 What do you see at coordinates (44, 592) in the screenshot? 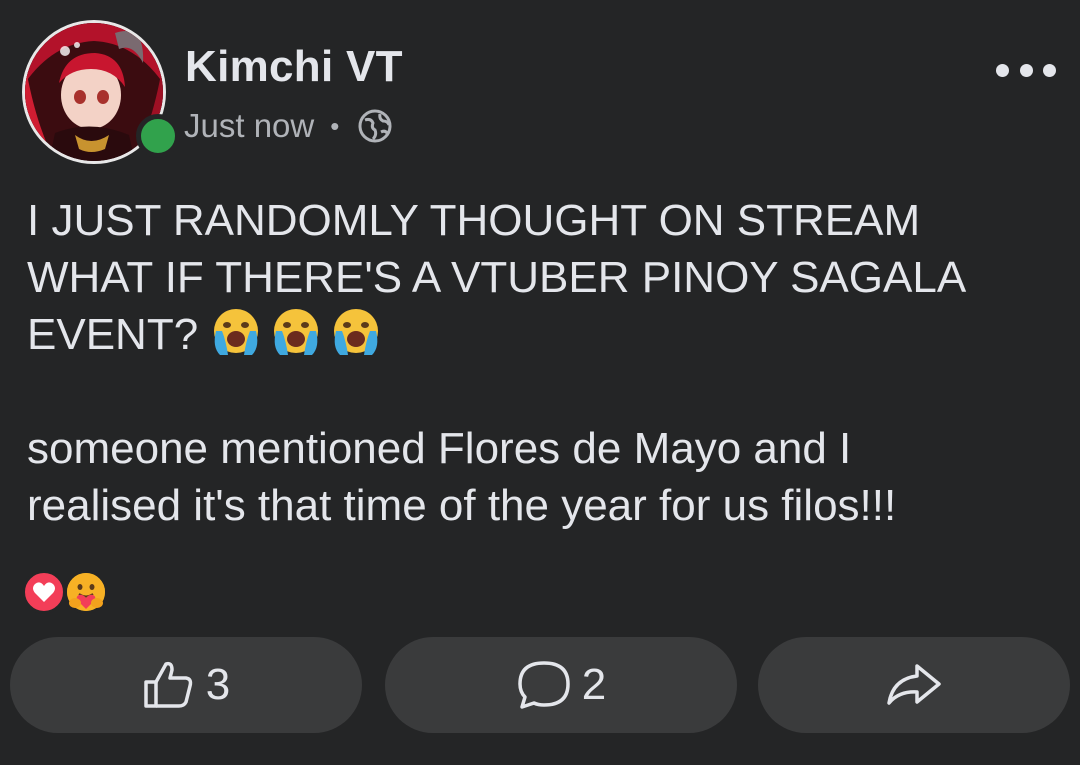
I see `love-reaction-icon` at bounding box center [44, 592].